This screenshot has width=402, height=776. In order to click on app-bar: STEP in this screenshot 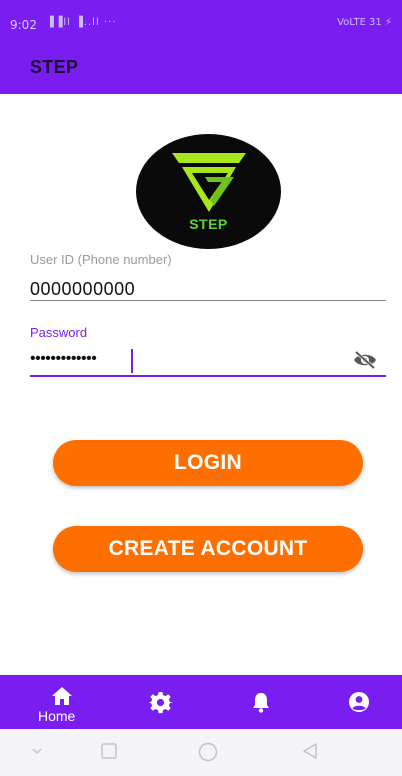, I will do `click(201, 67)`.